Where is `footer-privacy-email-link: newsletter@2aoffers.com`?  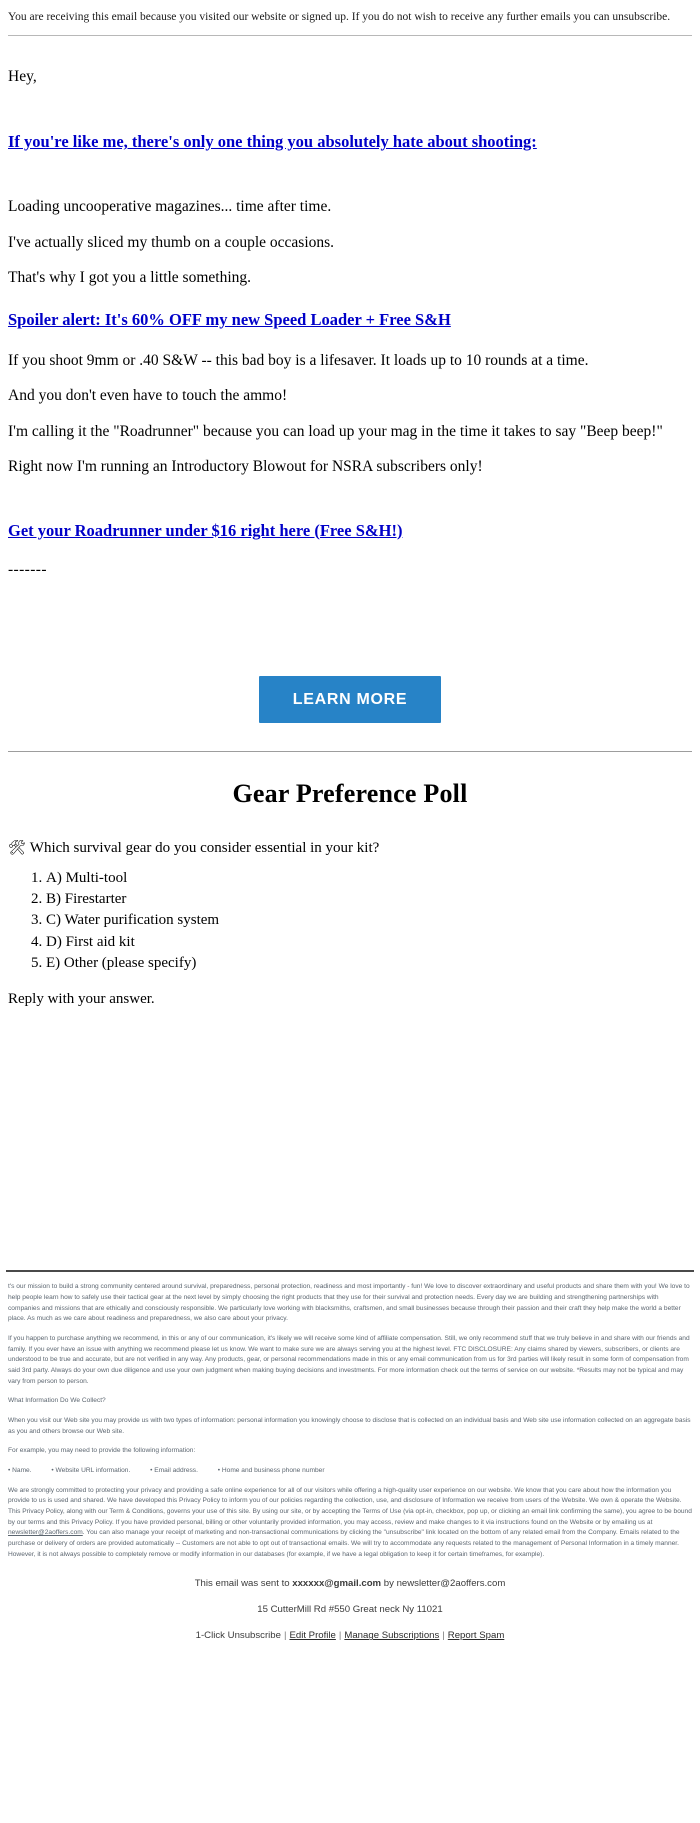
footer-privacy-email-link: newsletter@2aoffers.com is located at coordinates (45, 1532).